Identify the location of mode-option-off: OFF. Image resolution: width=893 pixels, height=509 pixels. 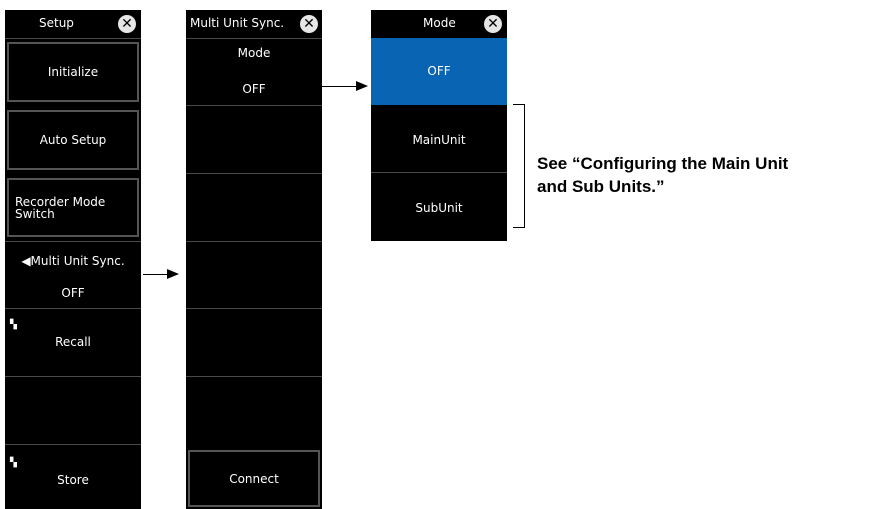
(439, 71).